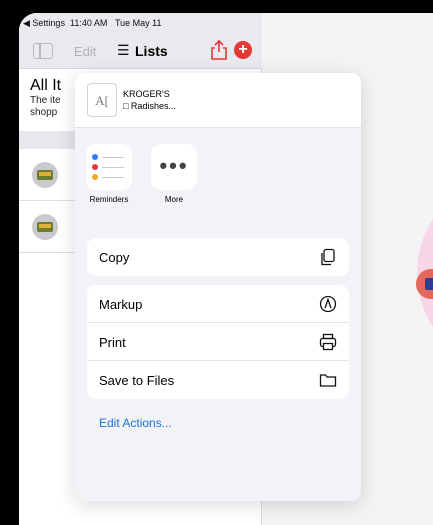  I want to click on markup-label: Markup, so click(121, 304).